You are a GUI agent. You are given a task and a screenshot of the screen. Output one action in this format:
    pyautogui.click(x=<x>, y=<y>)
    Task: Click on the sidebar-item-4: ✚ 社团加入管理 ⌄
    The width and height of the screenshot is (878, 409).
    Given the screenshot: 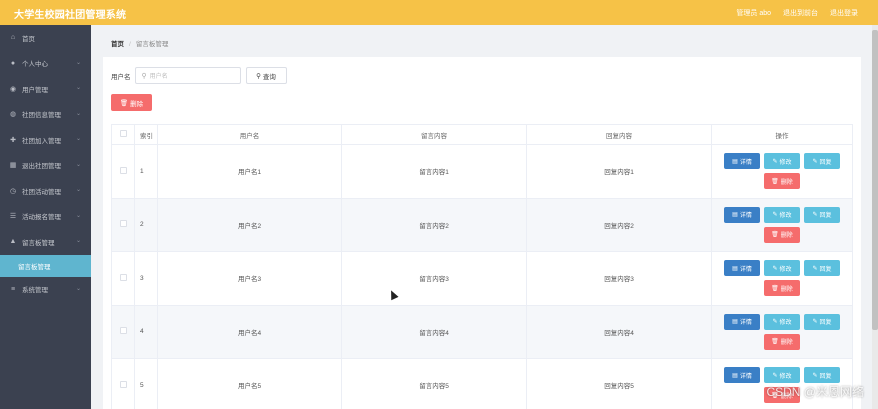 What is the action you would take?
    pyautogui.click(x=45, y=140)
    